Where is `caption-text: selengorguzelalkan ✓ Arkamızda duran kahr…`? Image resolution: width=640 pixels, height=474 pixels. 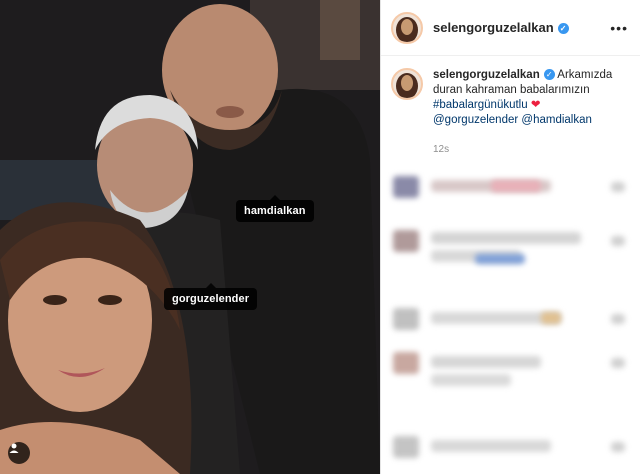 caption-text: selengorguzelalkan ✓ Arkamızda duran kahr… is located at coordinates (528, 98).